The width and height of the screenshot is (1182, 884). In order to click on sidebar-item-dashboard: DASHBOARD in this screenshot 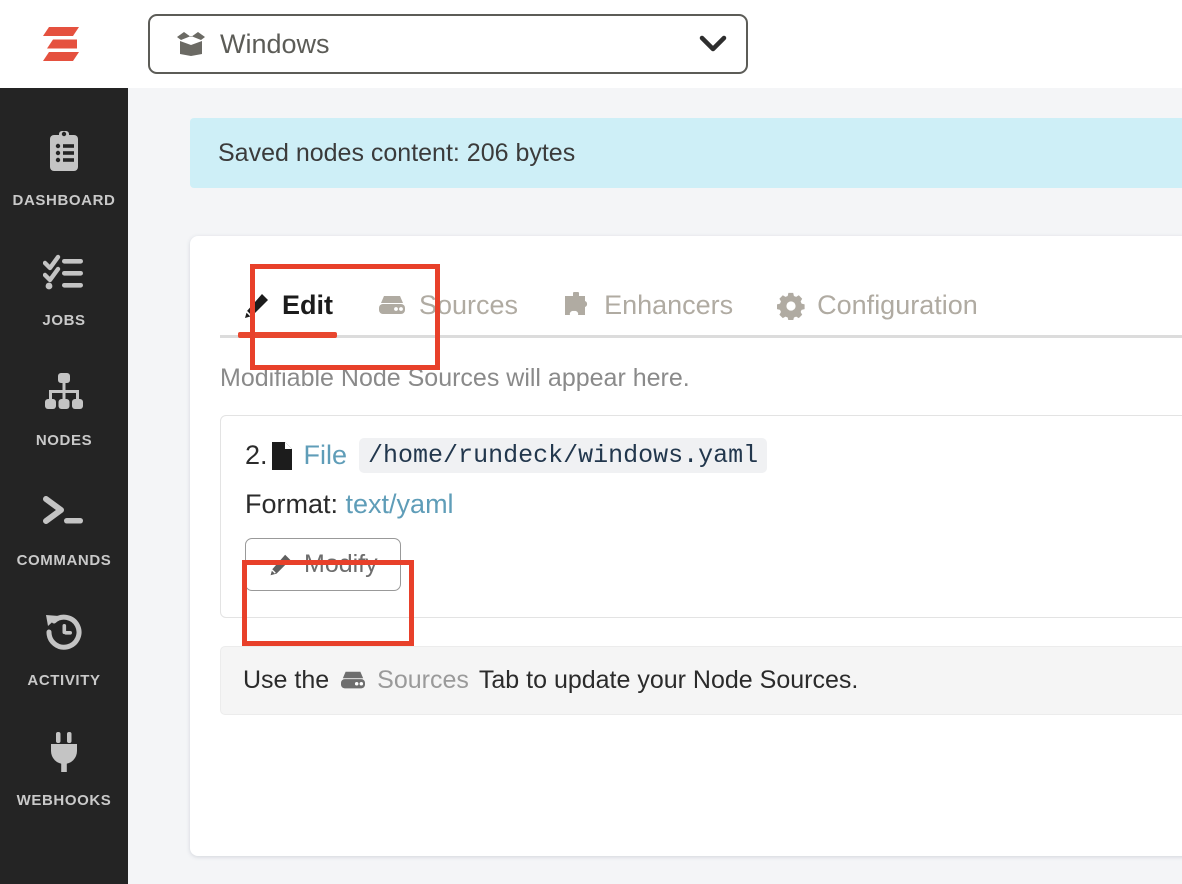, I will do `click(64, 184)`.